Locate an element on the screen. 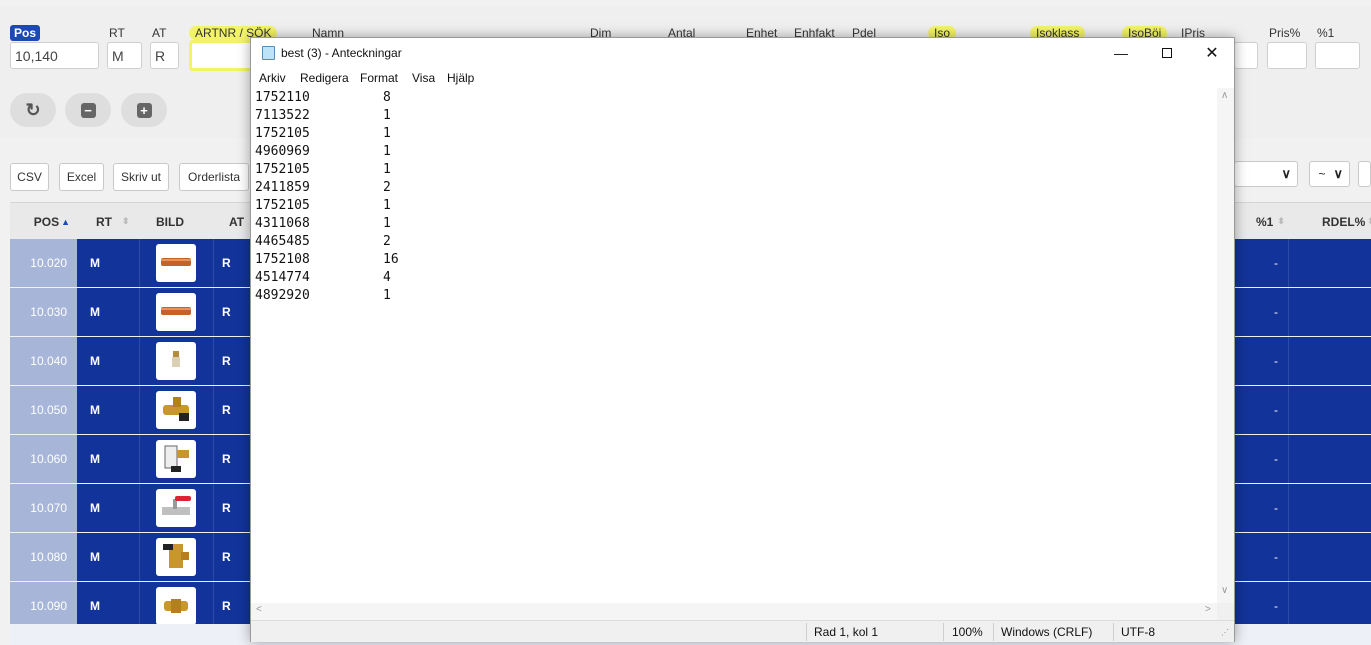 The height and width of the screenshot is (645, 1371). notepad-titlebar: best (3) - Anteckningar — ✕ is located at coordinates (742, 53).